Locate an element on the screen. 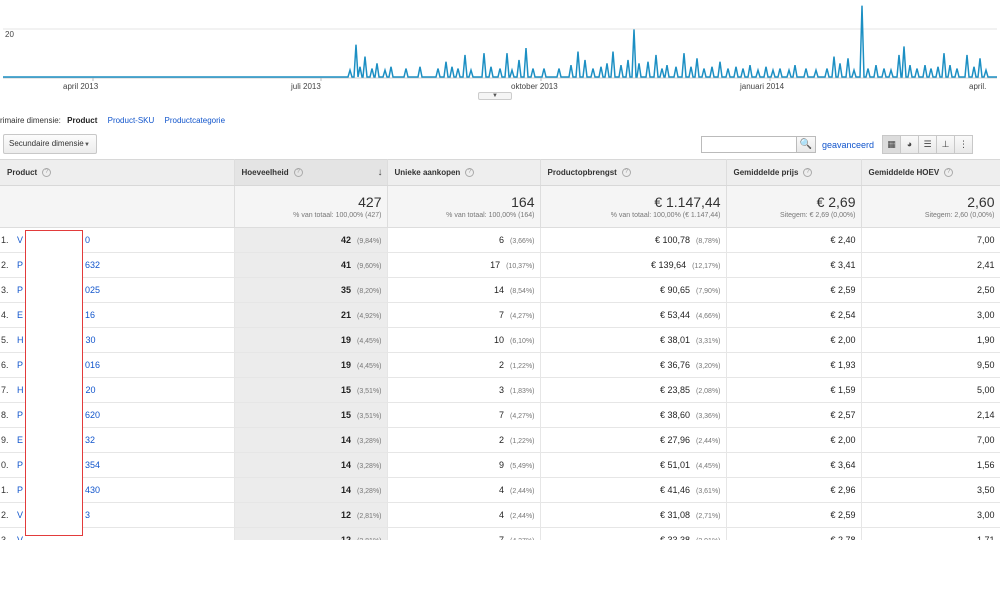 The height and width of the screenshot is (590, 1000). product-link-end: 632 is located at coordinates (92, 265).